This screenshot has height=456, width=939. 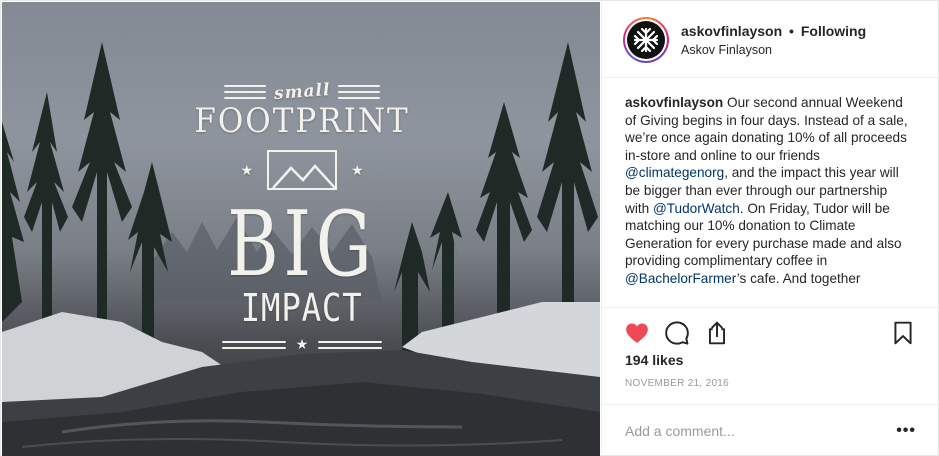 What do you see at coordinates (302, 121) in the screenshot?
I see `overlay-footprint-text: FOOTPRINT` at bounding box center [302, 121].